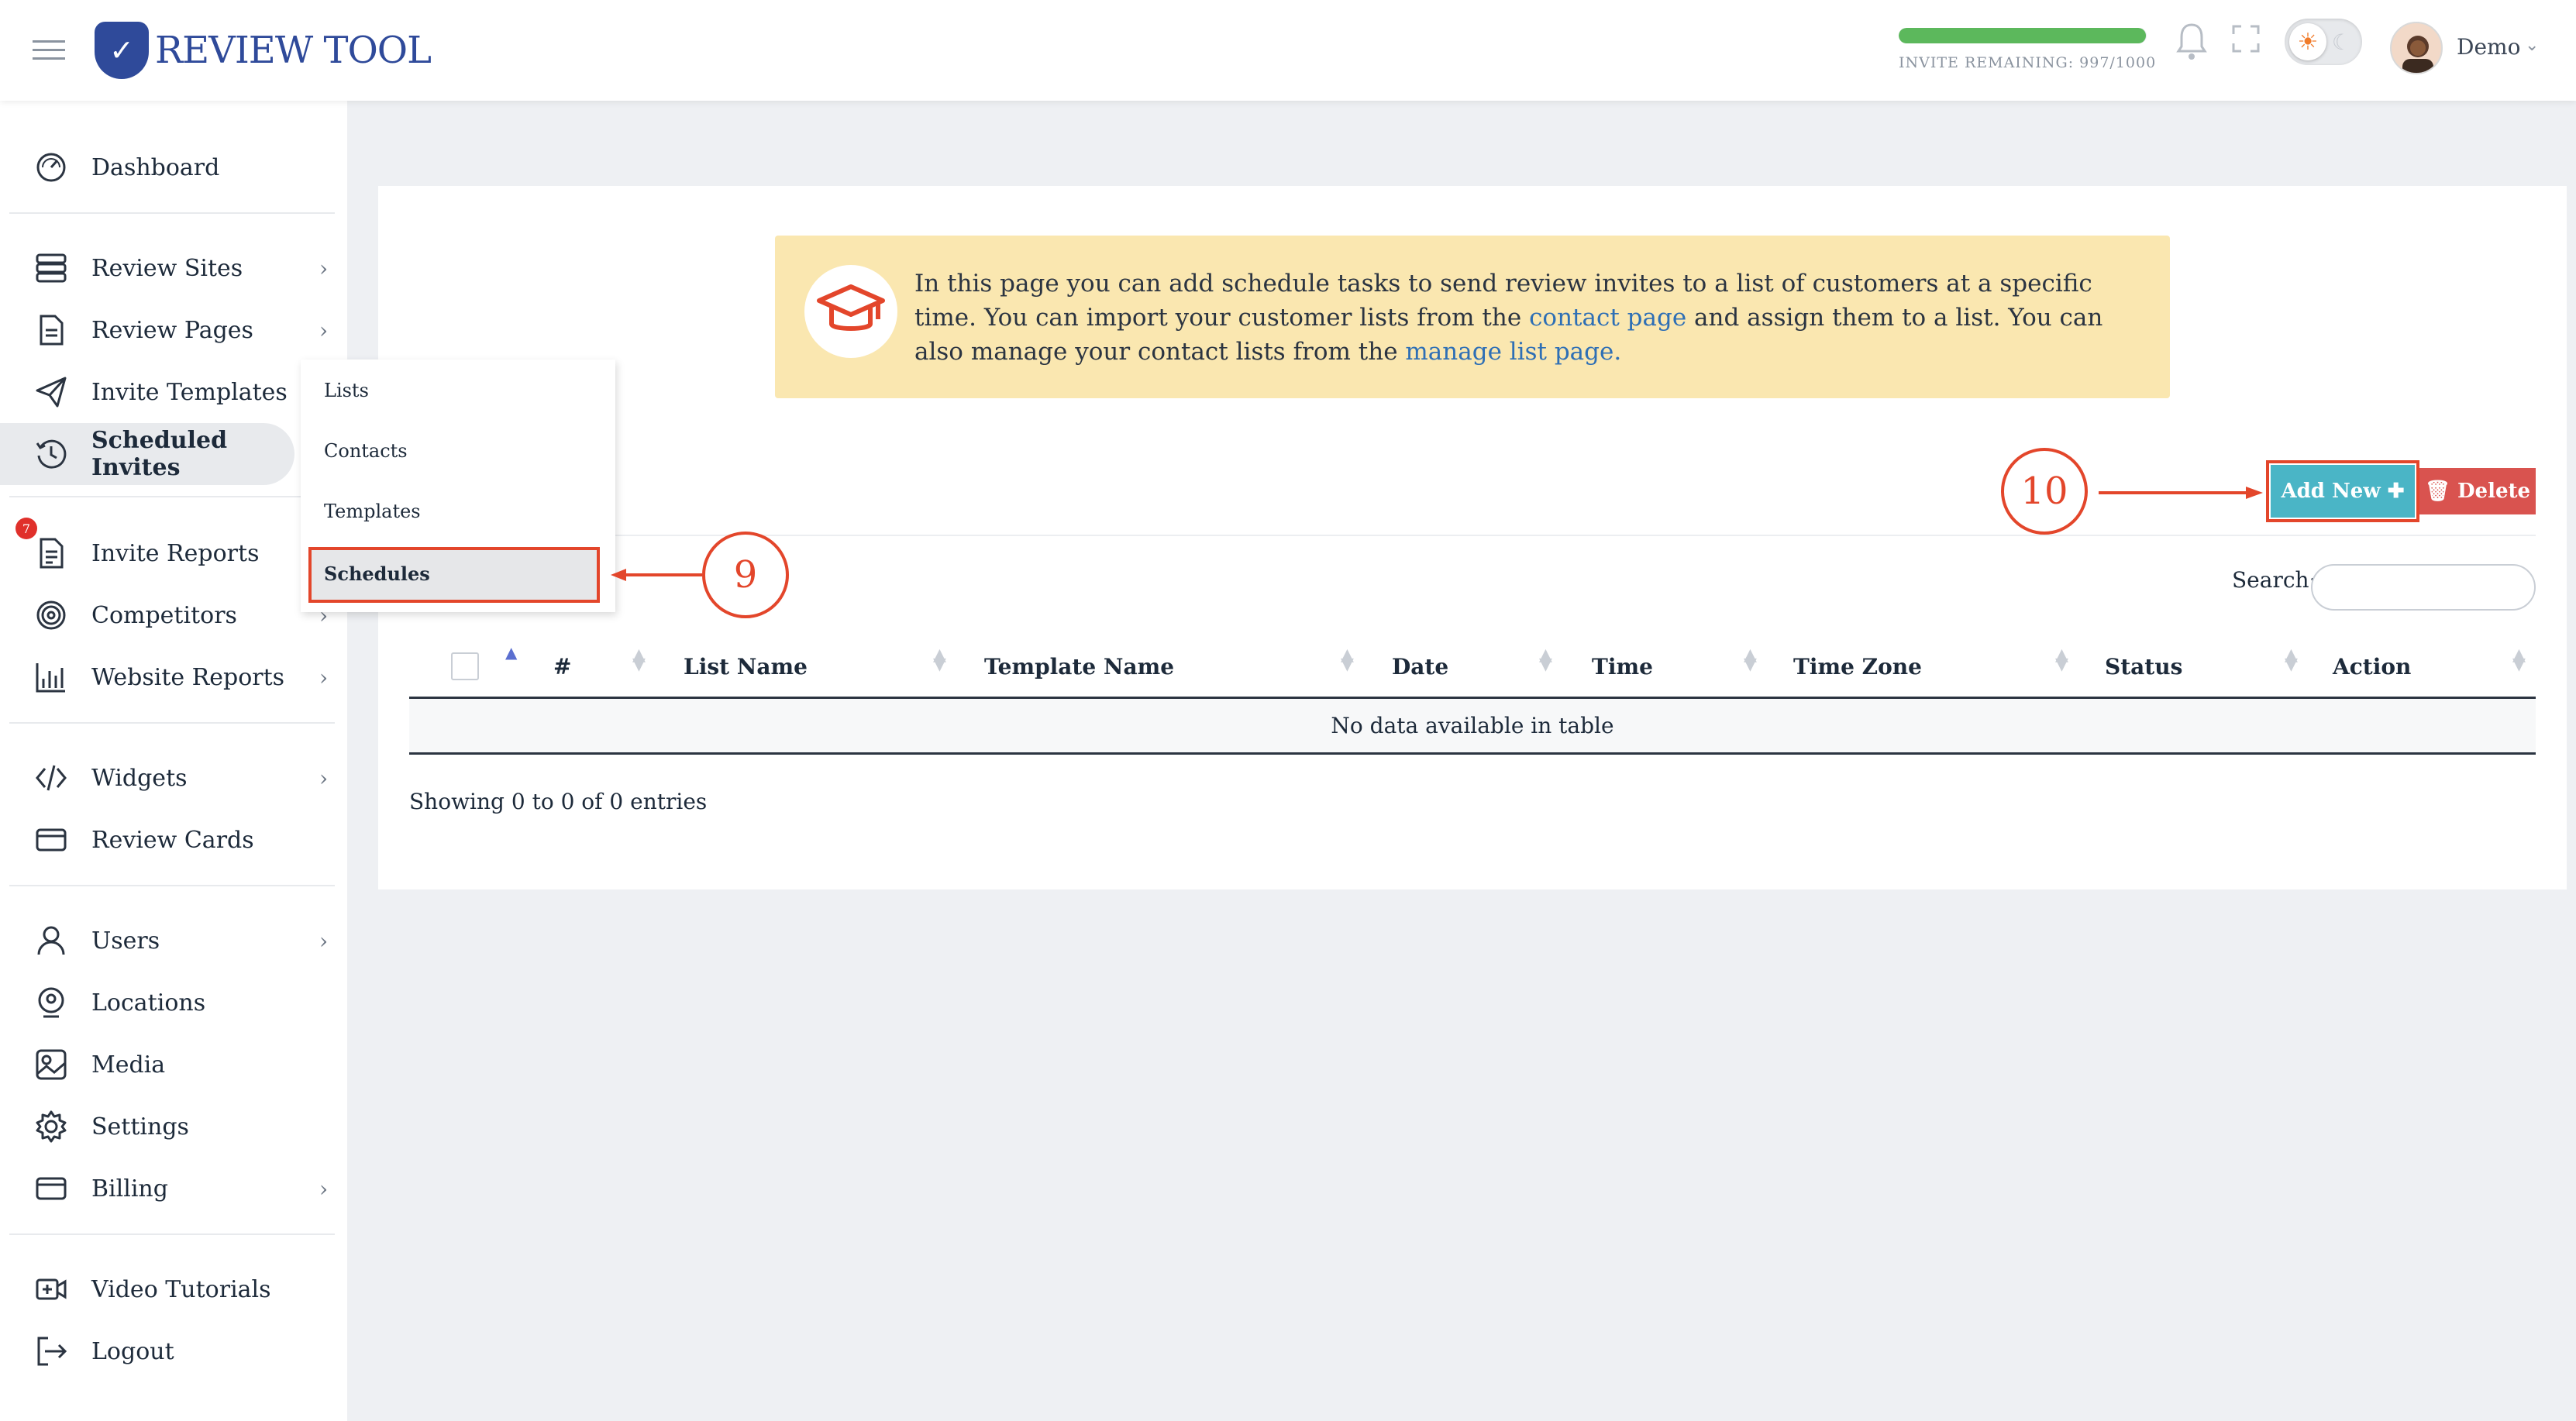 The image size is (2576, 1421). I want to click on dashboard-icon, so click(51, 167).